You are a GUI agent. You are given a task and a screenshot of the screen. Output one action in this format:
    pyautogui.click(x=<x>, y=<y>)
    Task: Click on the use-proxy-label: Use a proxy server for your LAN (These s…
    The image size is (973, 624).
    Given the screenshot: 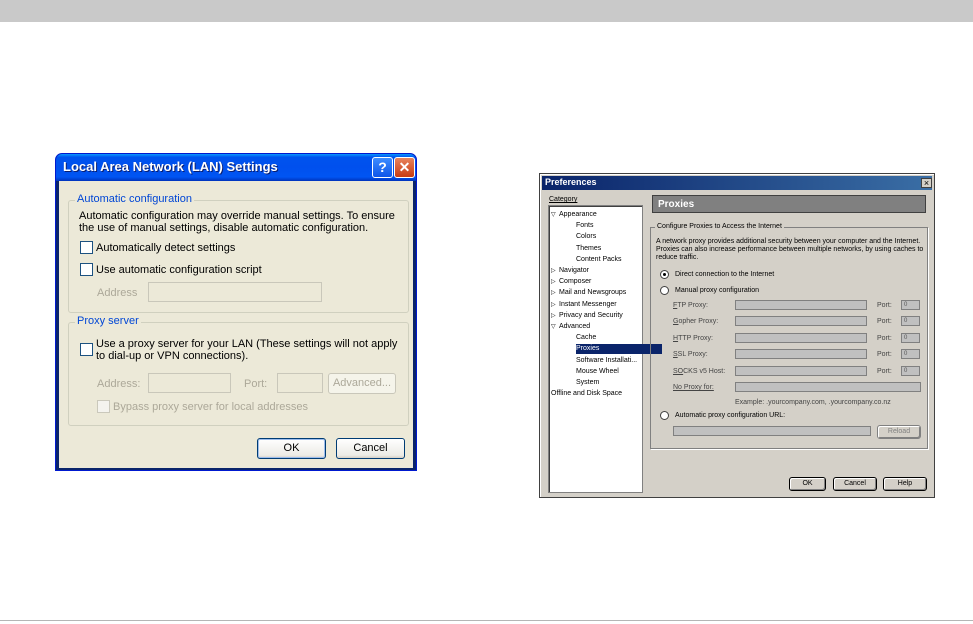 What is the action you would take?
    pyautogui.click(x=249, y=350)
    